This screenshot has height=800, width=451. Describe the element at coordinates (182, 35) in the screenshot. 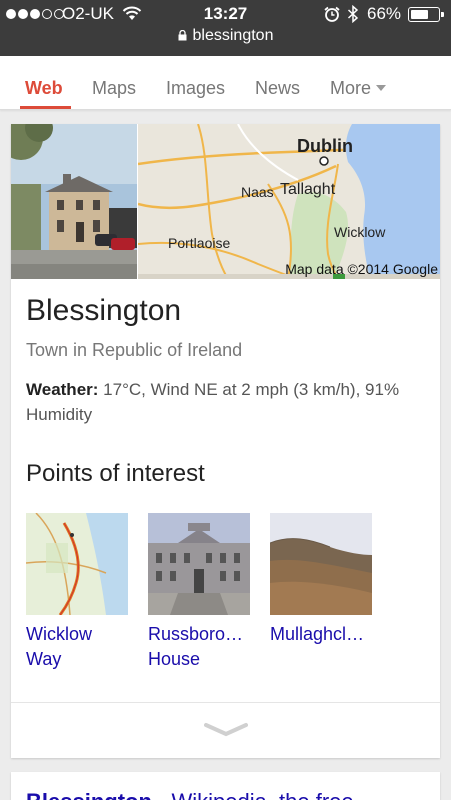

I see `lock-icon` at that location.